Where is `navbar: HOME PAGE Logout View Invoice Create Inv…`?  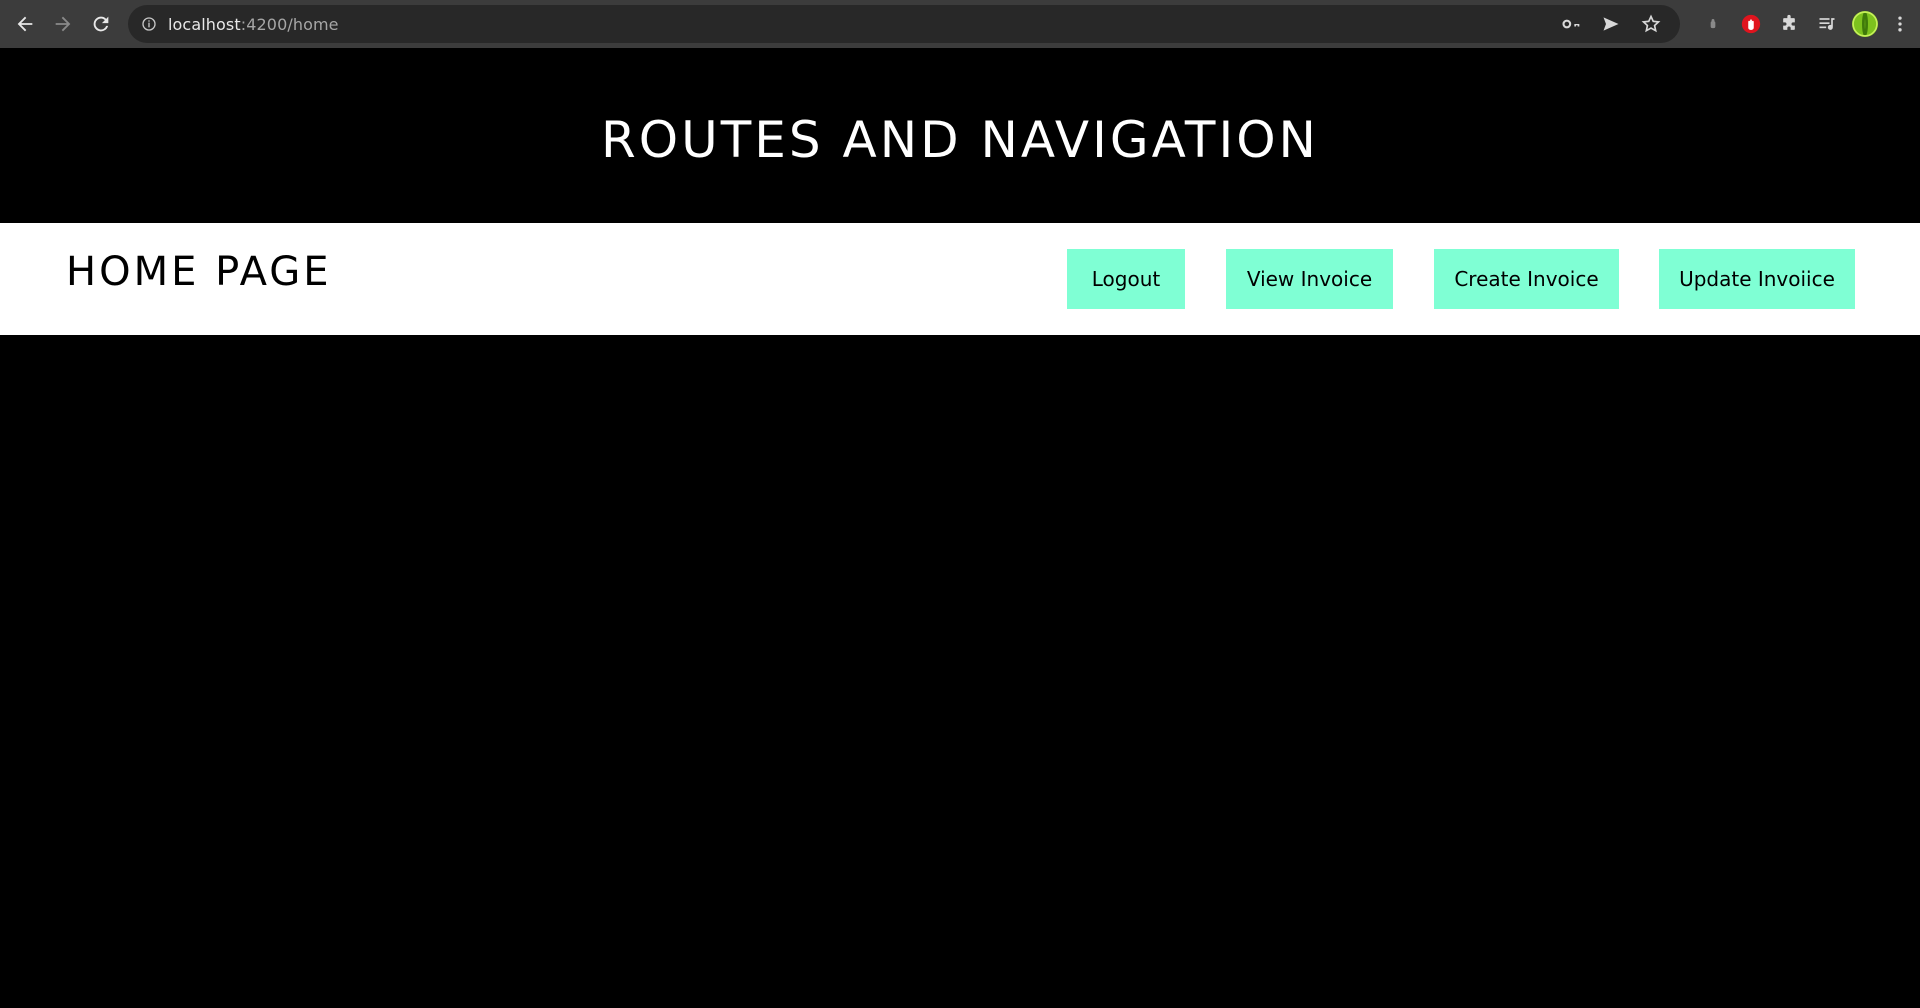
navbar: HOME PAGE Logout View Invoice Create Inv… is located at coordinates (960, 279).